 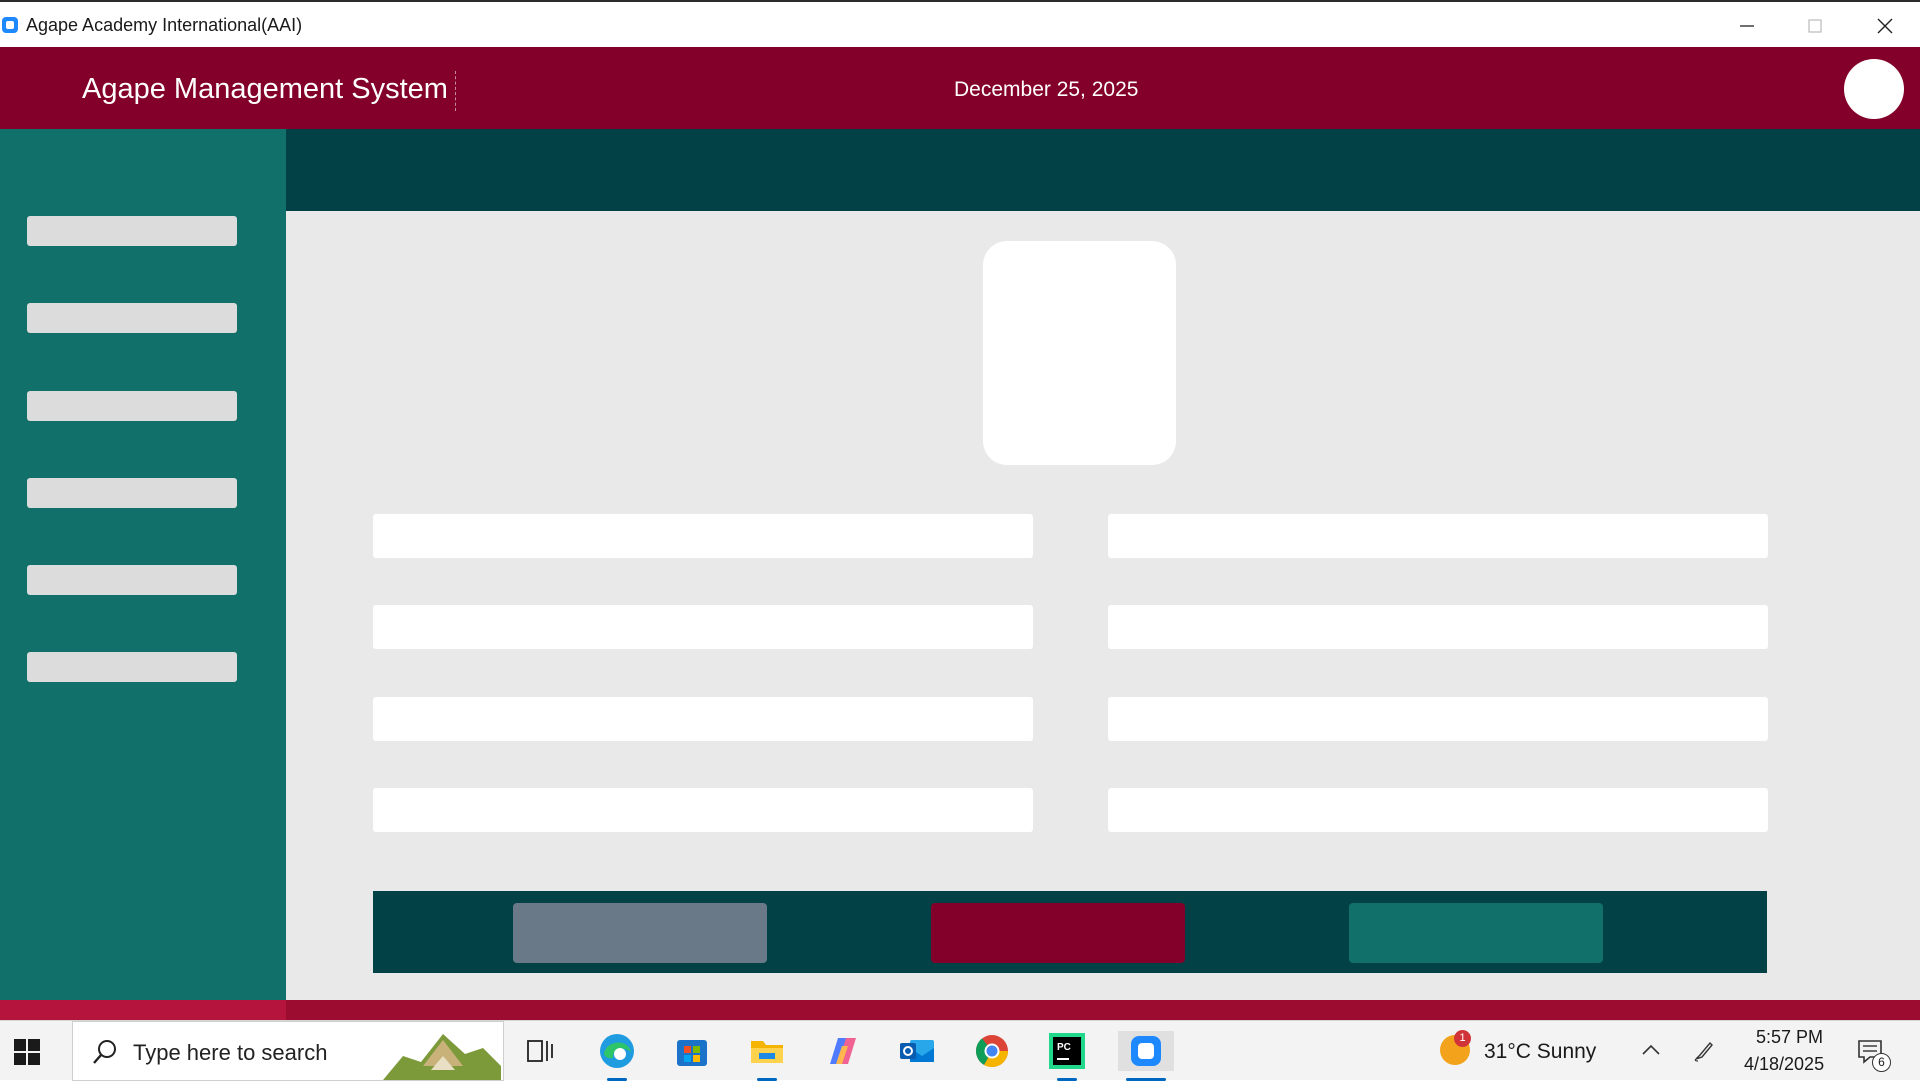 I want to click on window-title: Agape Academy International(AAI), so click(x=164, y=25).